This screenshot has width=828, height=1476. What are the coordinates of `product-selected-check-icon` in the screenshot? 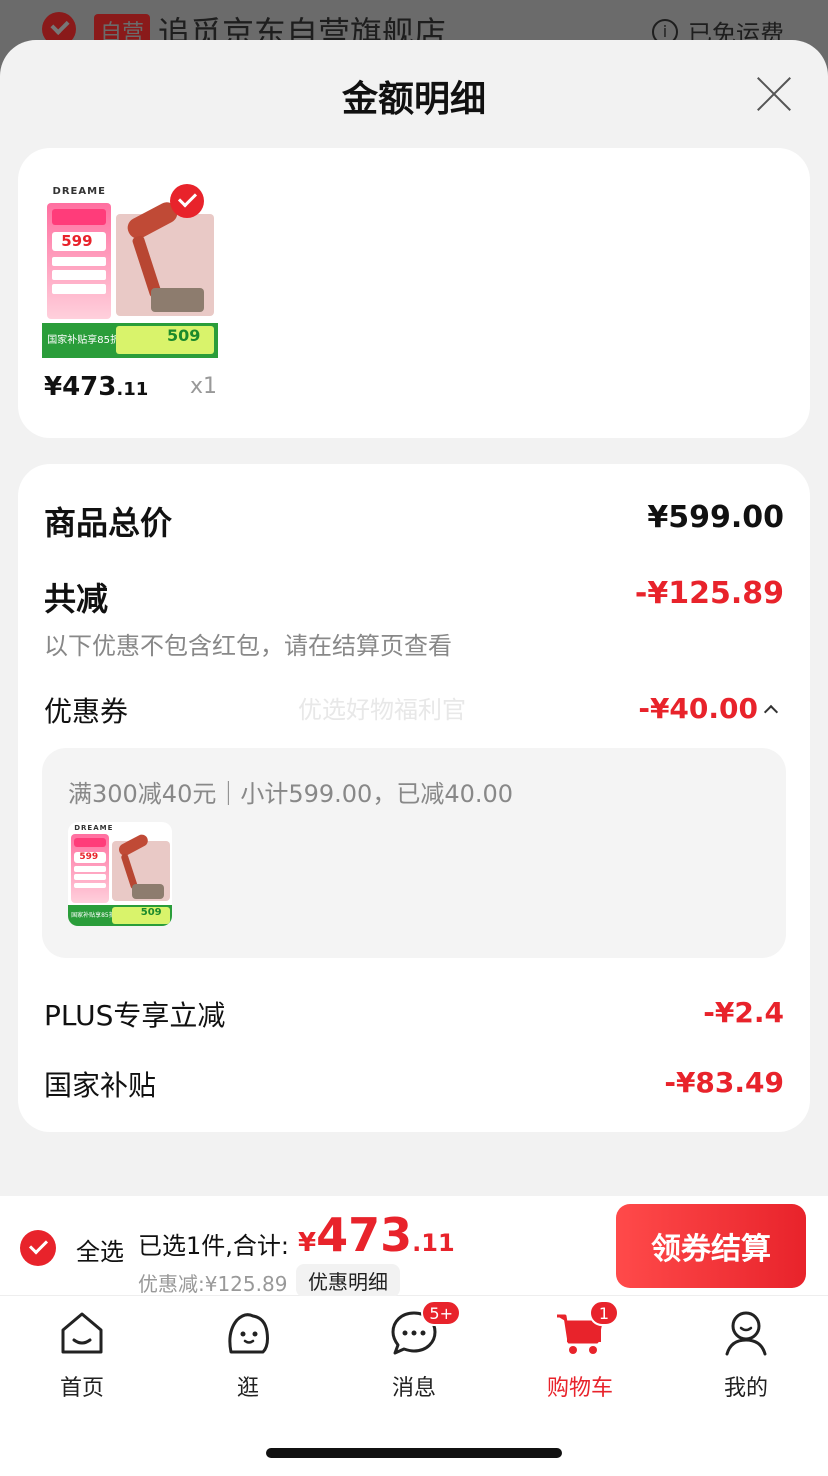 It's located at (187, 201).